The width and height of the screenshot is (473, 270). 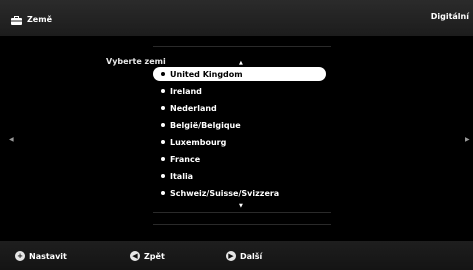 I want to click on country-item-belgie: België/Belgique, so click(x=239, y=125).